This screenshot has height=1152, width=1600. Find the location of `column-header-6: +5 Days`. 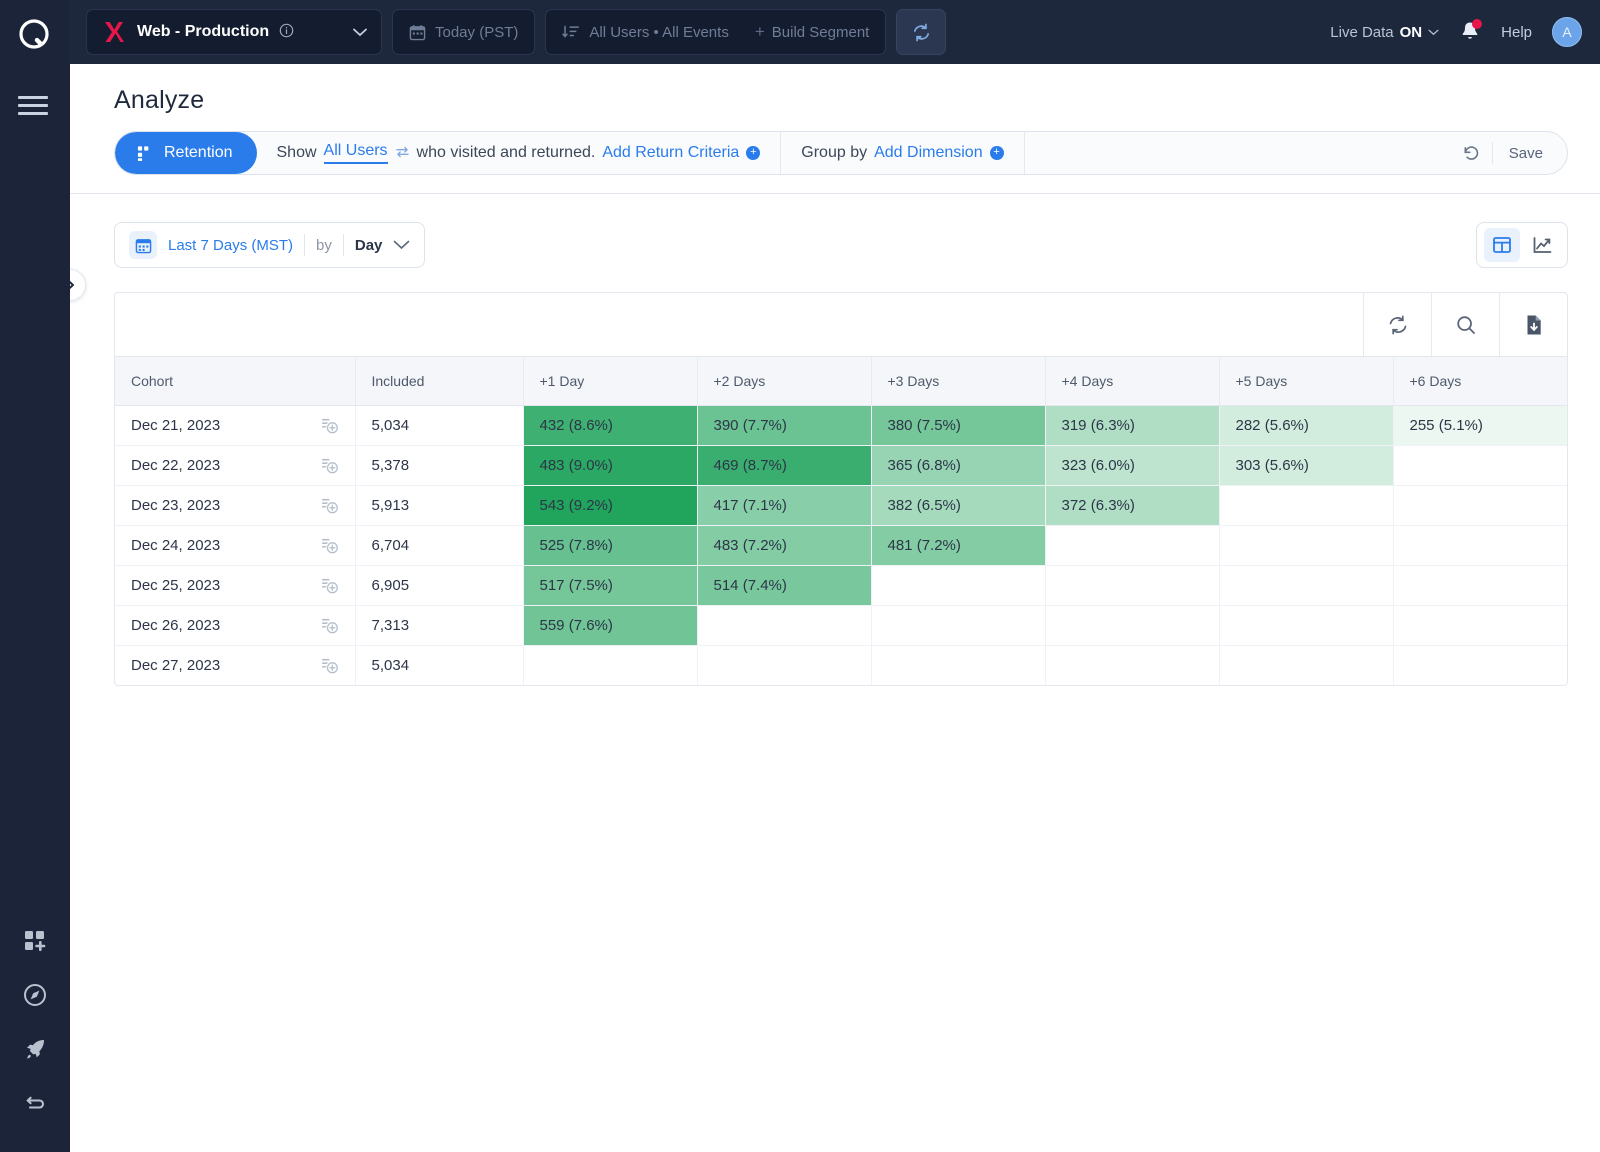

column-header-6: +5 Days is located at coordinates (1306, 381).